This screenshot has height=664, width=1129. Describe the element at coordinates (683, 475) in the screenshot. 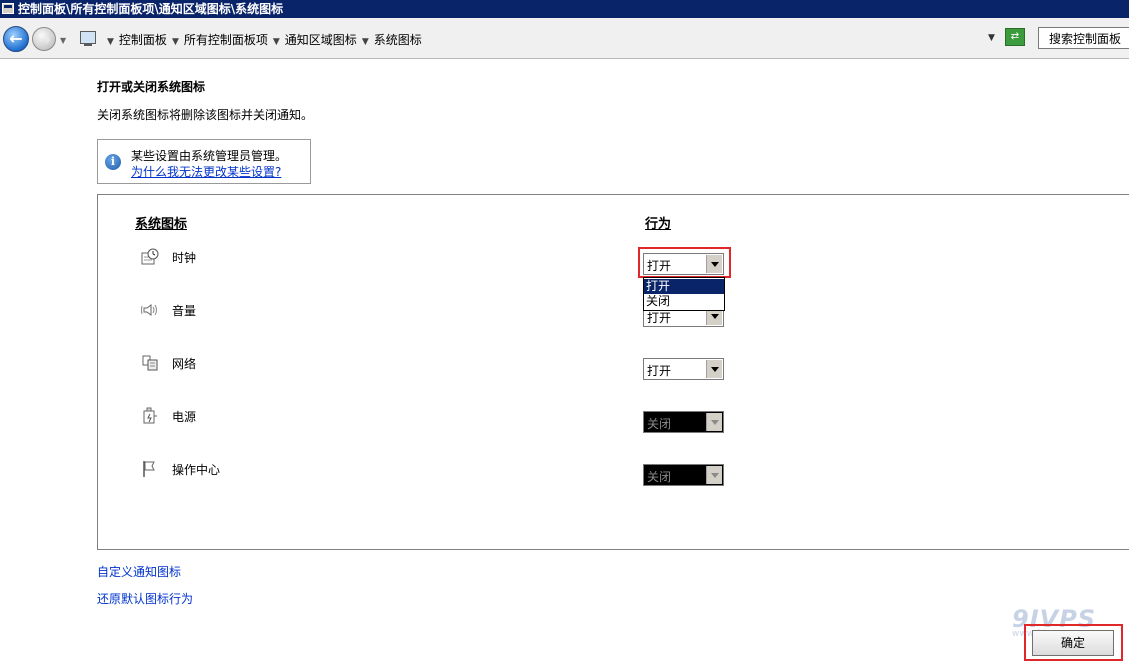

I see `action-center-behavior-select: 关闭` at that location.